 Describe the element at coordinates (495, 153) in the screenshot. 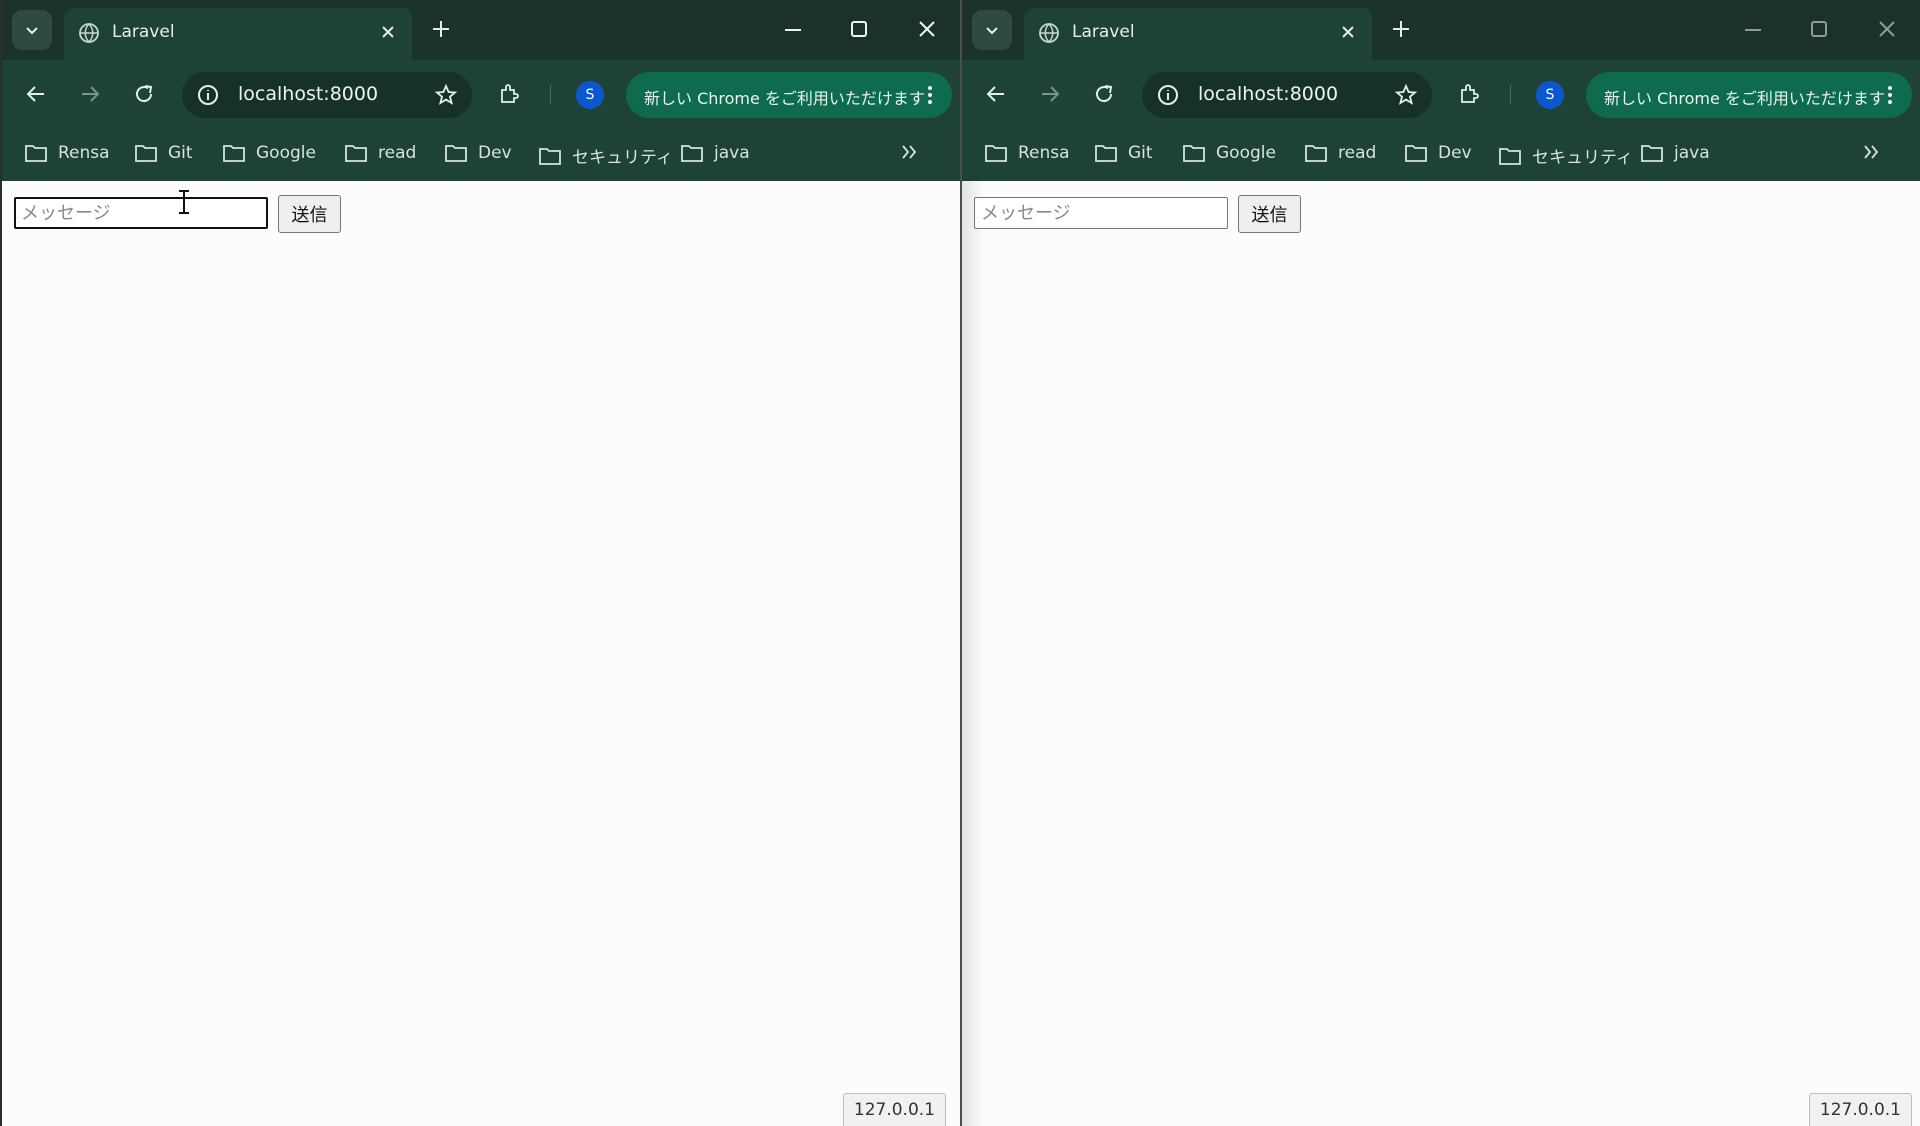

I see `bookmark-label: Dev` at that location.